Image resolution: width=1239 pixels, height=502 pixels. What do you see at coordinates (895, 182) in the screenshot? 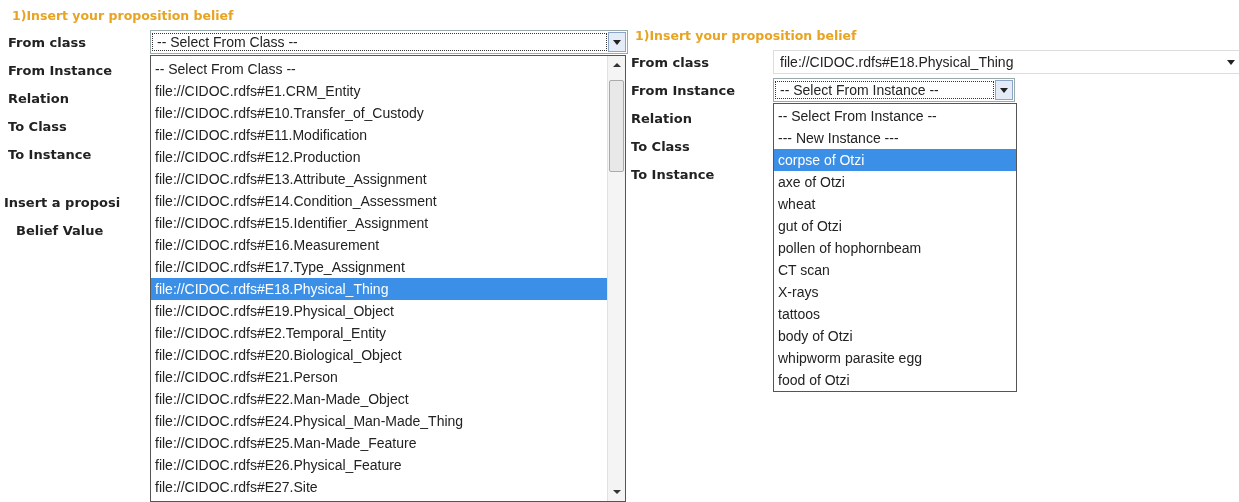
I see `dropdown-option: axe of Otzi` at bounding box center [895, 182].